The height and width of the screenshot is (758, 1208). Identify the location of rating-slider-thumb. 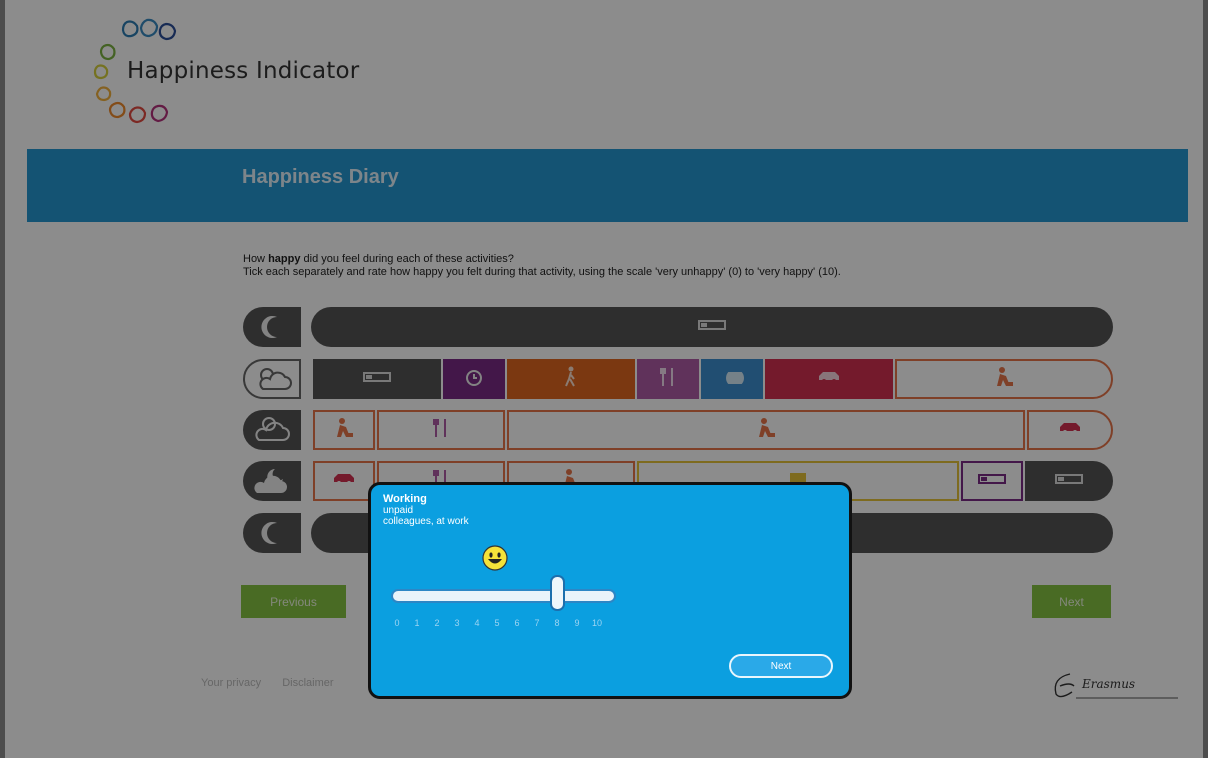
(557, 593).